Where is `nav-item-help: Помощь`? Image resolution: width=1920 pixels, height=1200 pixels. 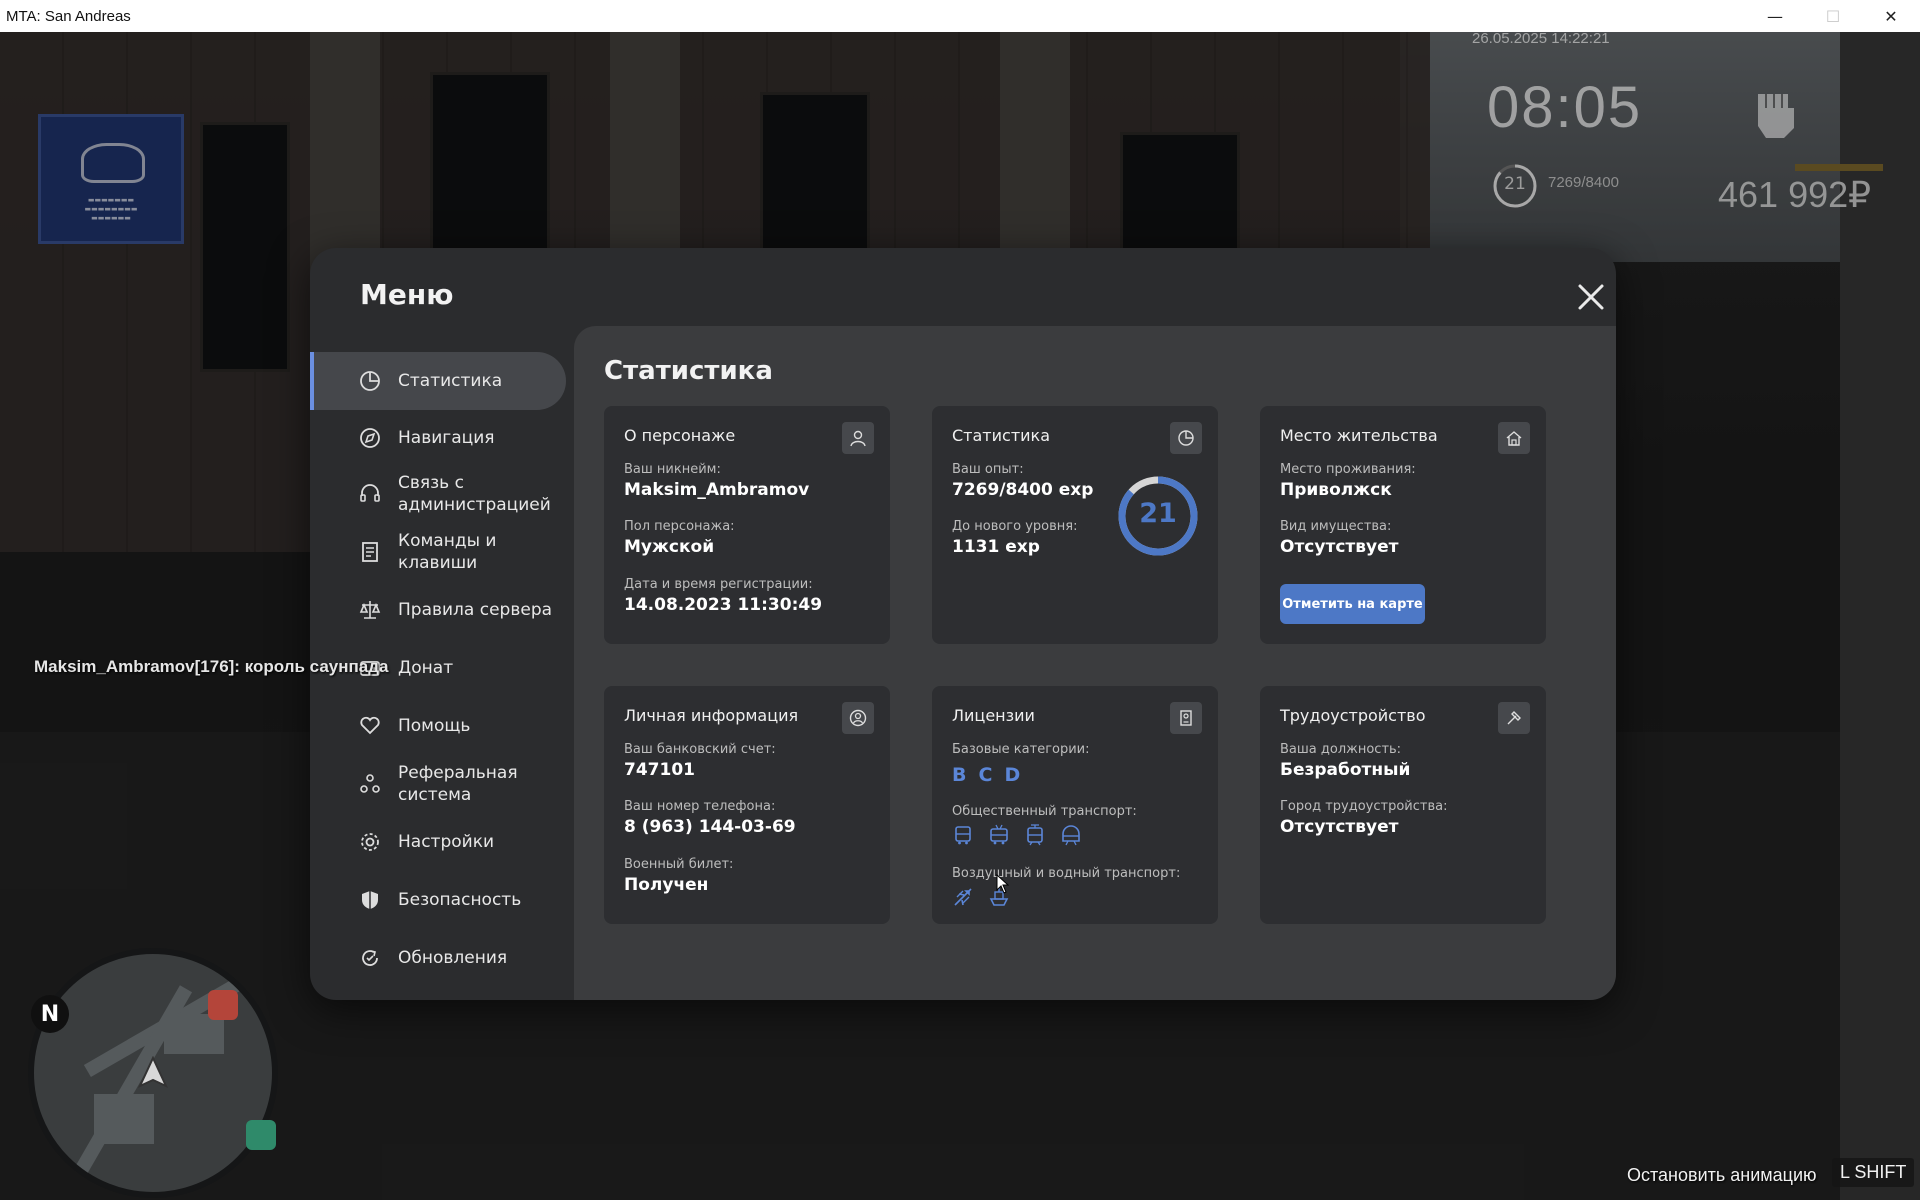 nav-item-help: Помощь is located at coordinates (438, 726).